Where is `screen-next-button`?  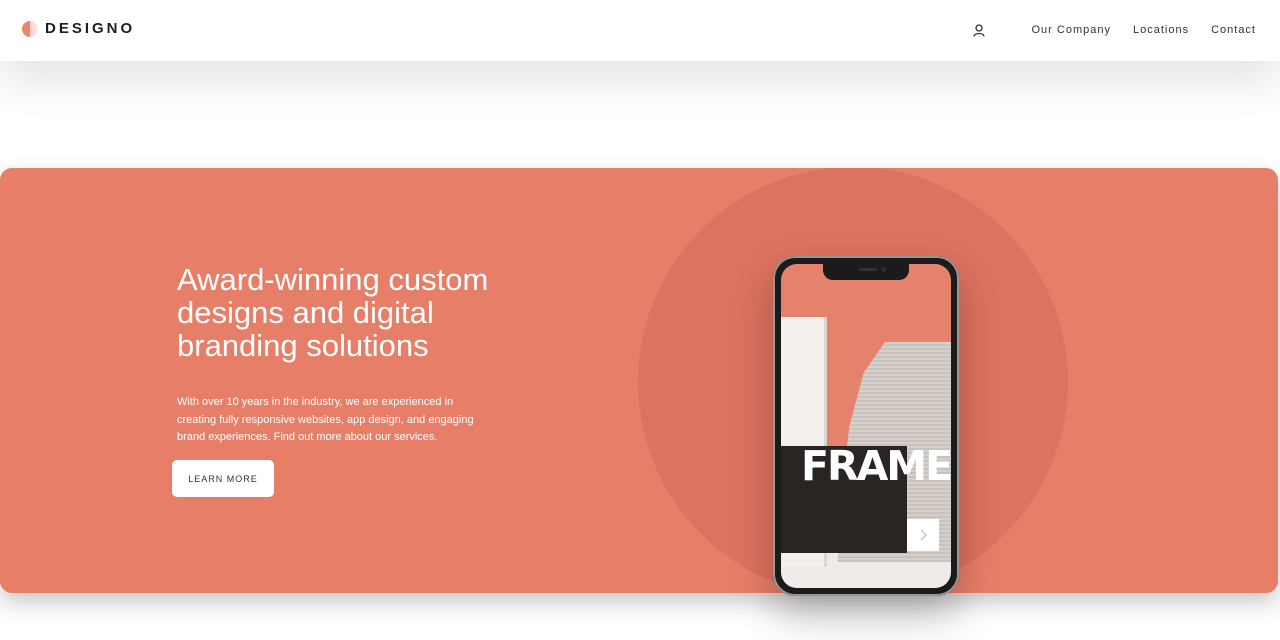
screen-next-button is located at coordinates (923, 535).